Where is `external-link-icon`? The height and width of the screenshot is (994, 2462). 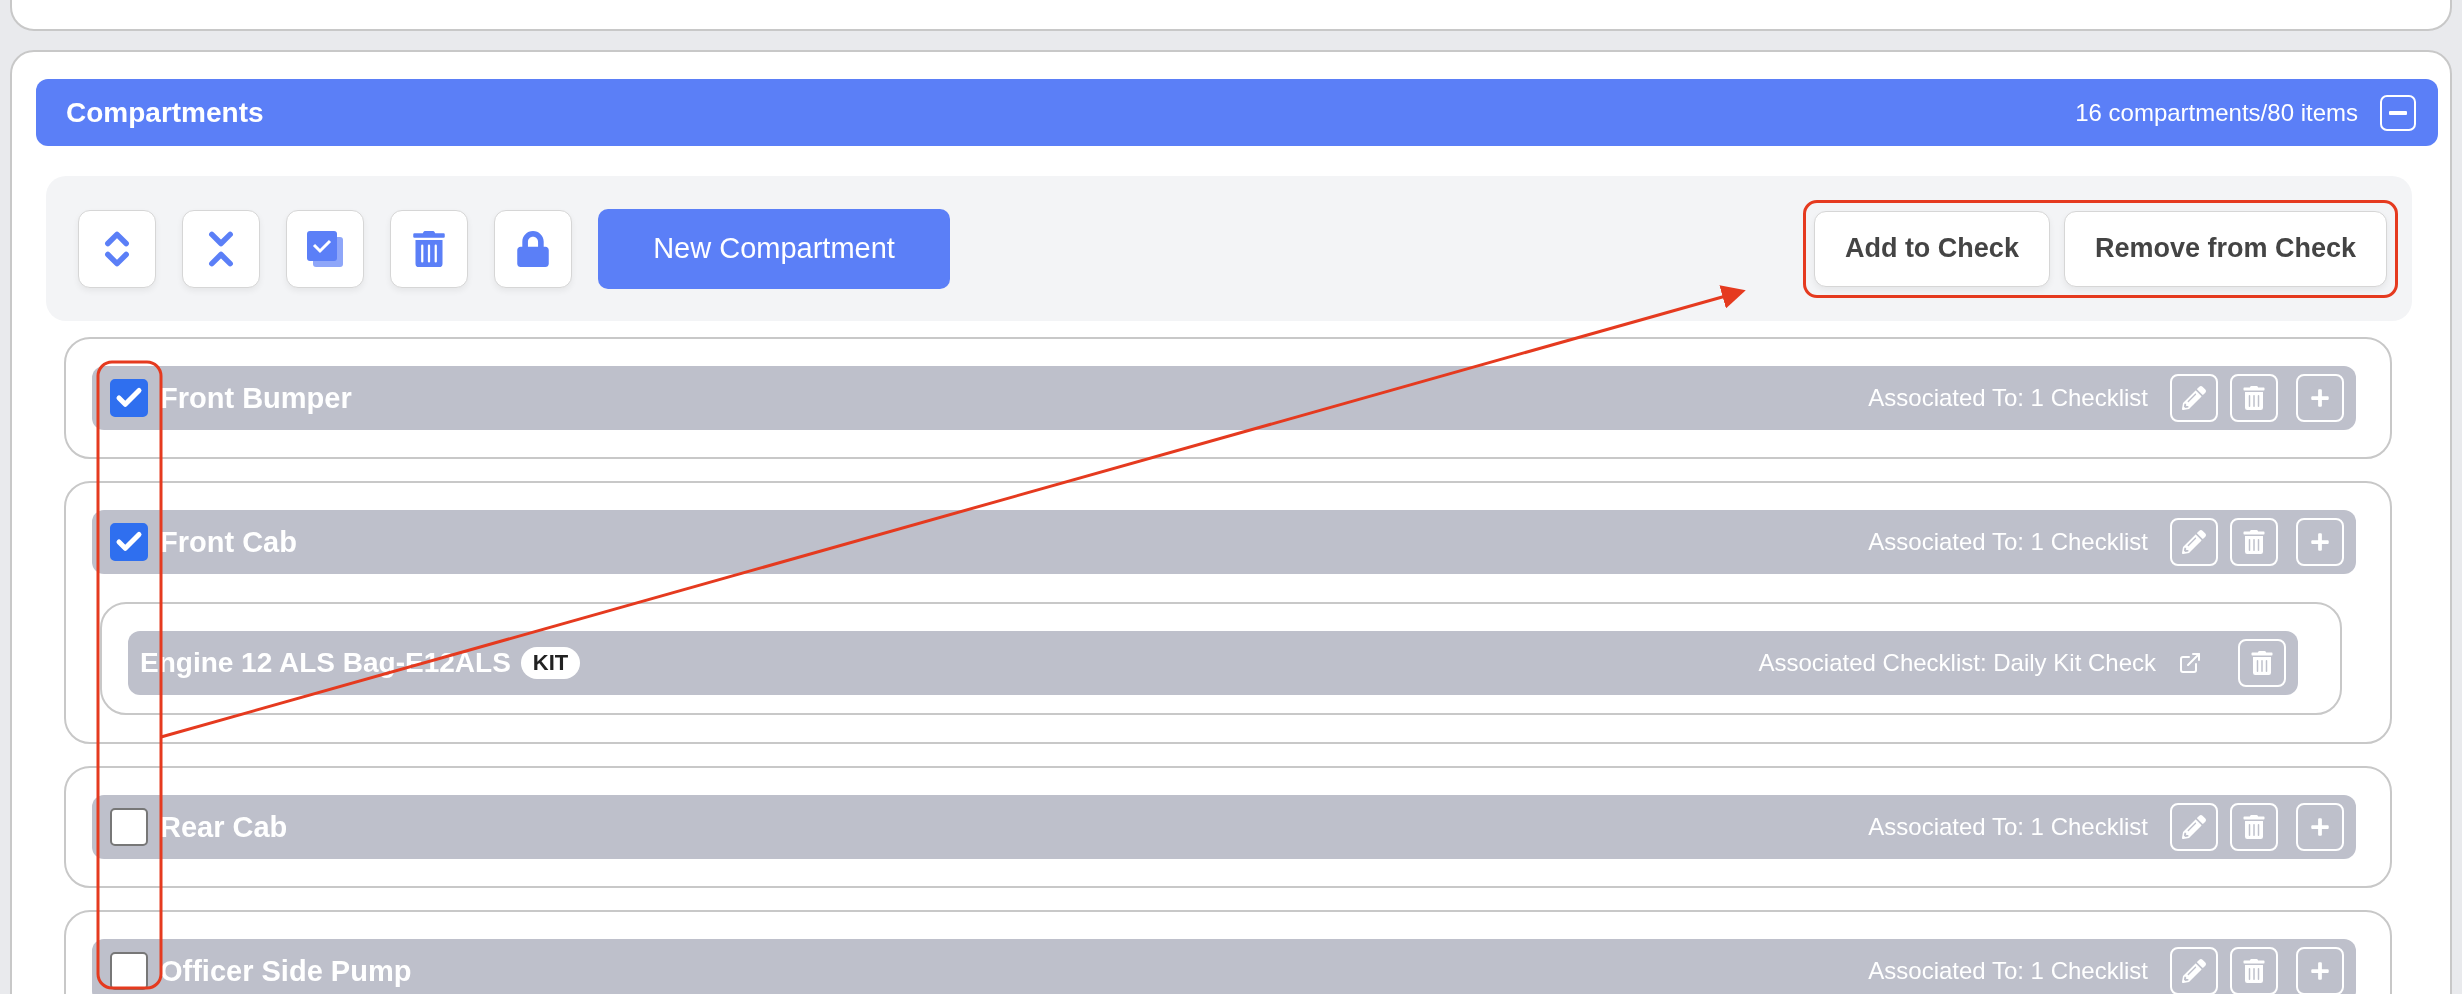 external-link-icon is located at coordinates (2190, 663).